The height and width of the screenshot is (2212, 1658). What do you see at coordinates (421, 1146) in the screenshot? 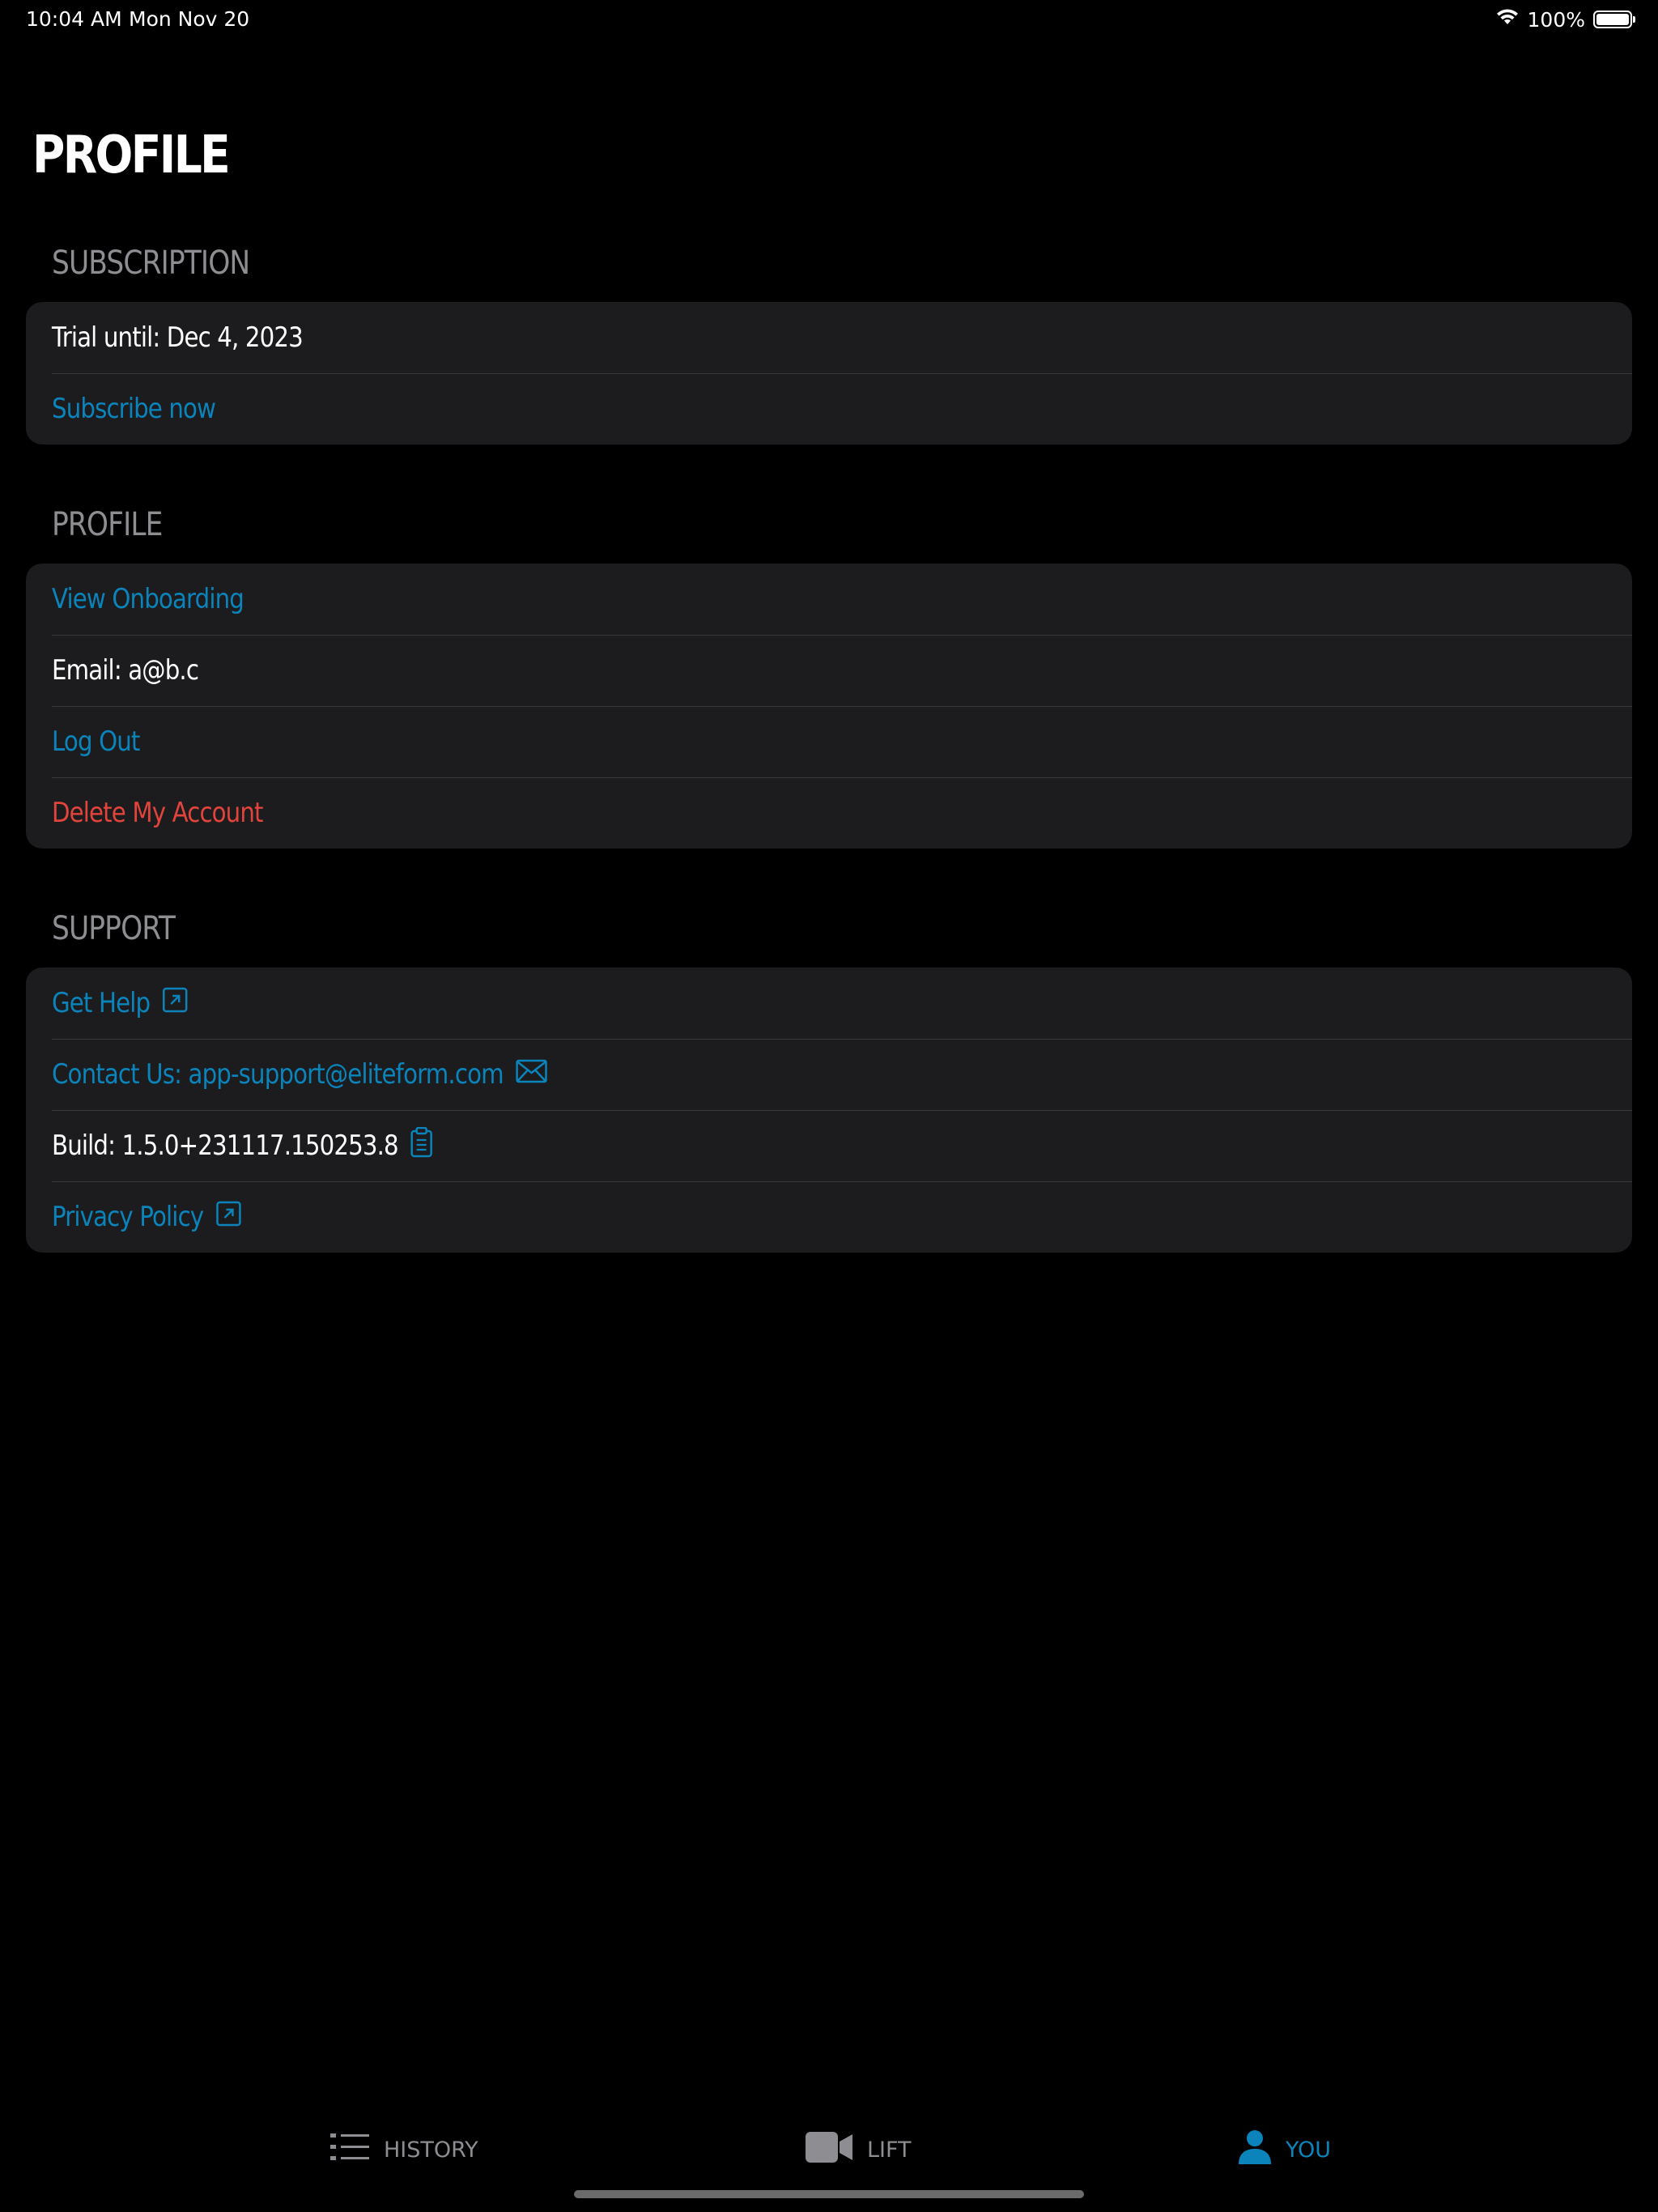
I see `clipboard-icon` at bounding box center [421, 1146].